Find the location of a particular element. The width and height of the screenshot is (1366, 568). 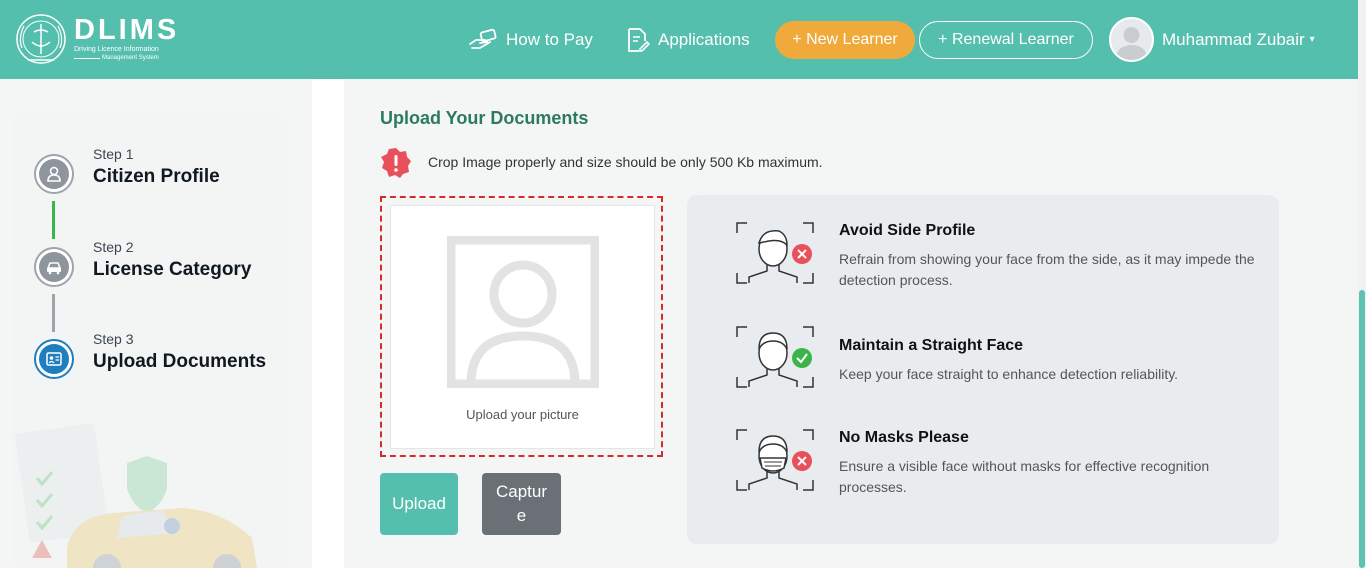

guideline-title: Avoid Side Profile is located at coordinates (907, 230).